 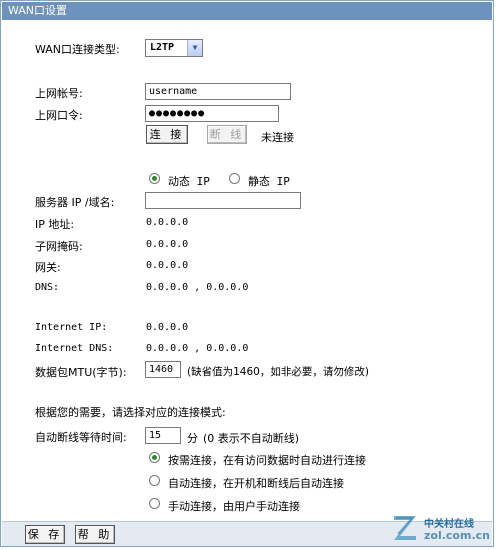 What do you see at coordinates (278, 372) in the screenshot?
I see `mtu-hint: (缺省值为1460，如非必要，请勿修改)` at bounding box center [278, 372].